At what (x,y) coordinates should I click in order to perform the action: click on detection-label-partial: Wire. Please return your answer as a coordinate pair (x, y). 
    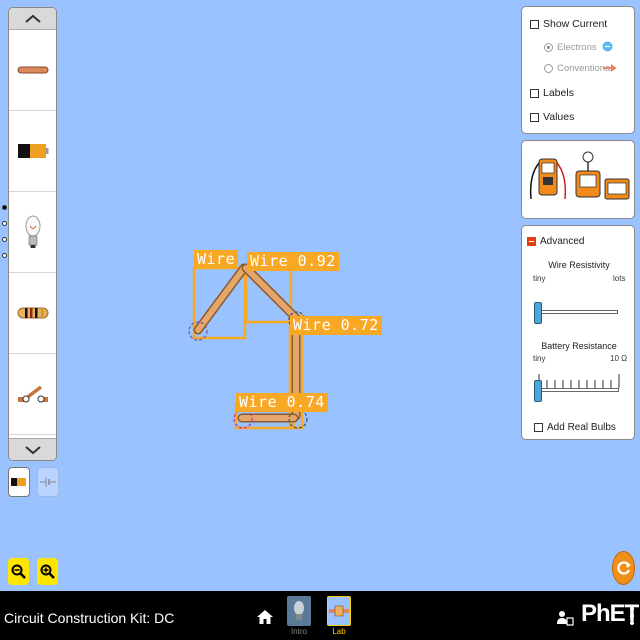
    Looking at the image, I should click on (216, 259).